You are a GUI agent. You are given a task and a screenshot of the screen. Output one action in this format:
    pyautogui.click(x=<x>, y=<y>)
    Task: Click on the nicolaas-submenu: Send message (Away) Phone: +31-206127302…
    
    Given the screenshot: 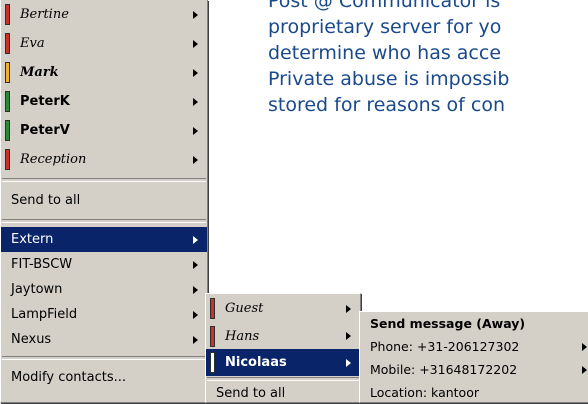 What is the action you would take?
    pyautogui.click(x=473, y=357)
    